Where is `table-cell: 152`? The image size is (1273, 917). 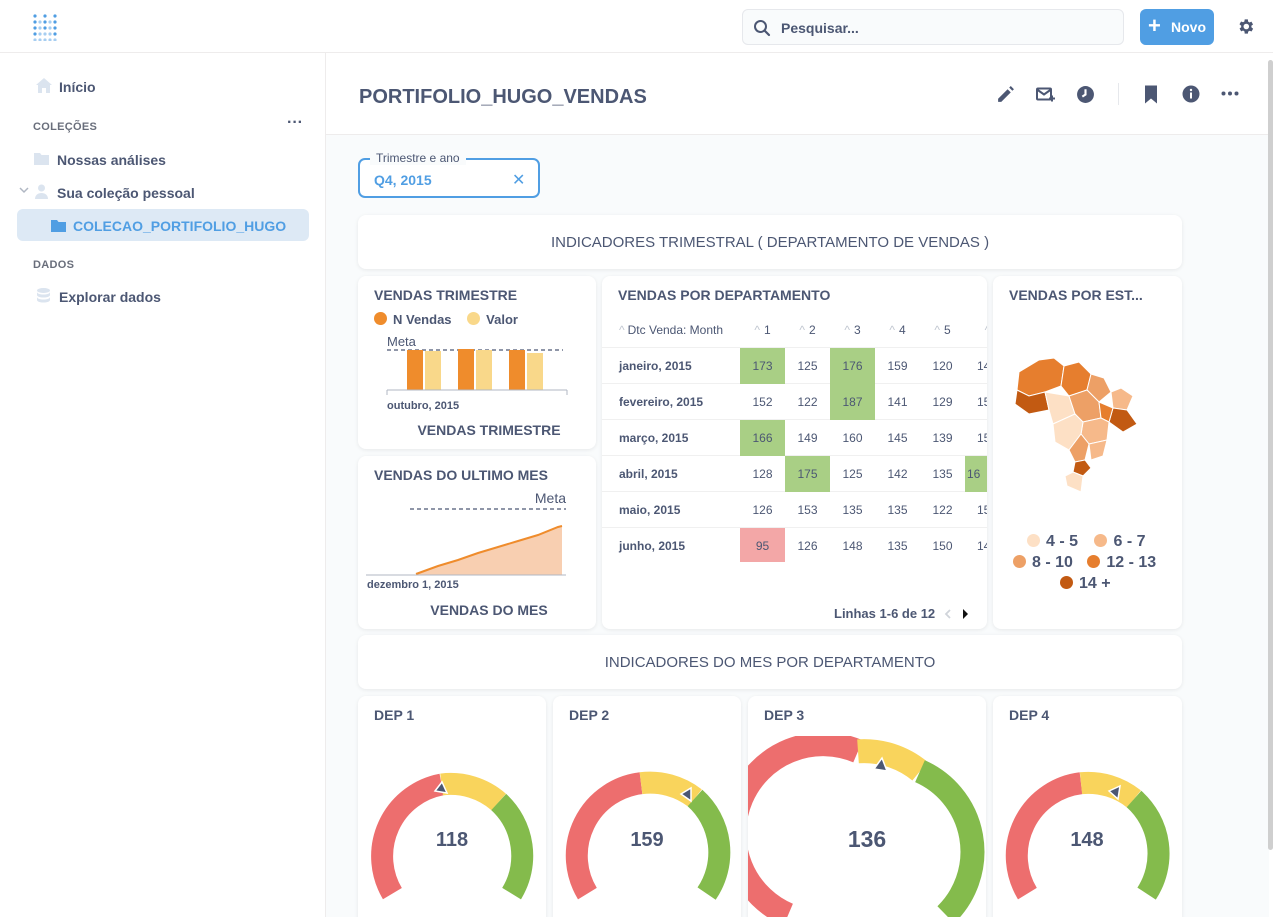 table-cell: 152 is located at coordinates (762, 402).